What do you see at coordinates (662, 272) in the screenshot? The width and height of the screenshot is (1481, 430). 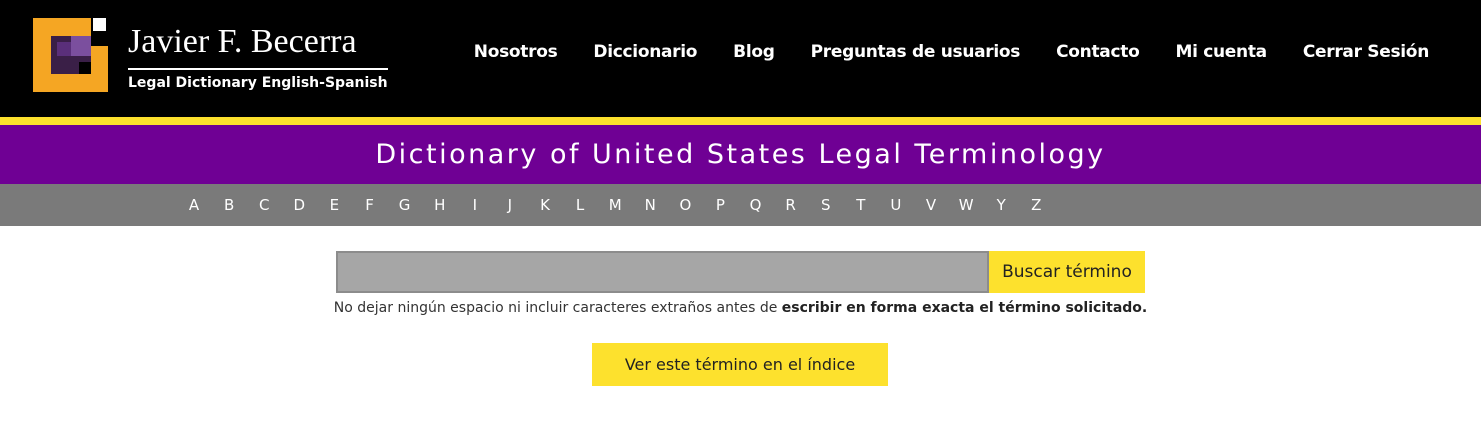 I see `search-input` at bounding box center [662, 272].